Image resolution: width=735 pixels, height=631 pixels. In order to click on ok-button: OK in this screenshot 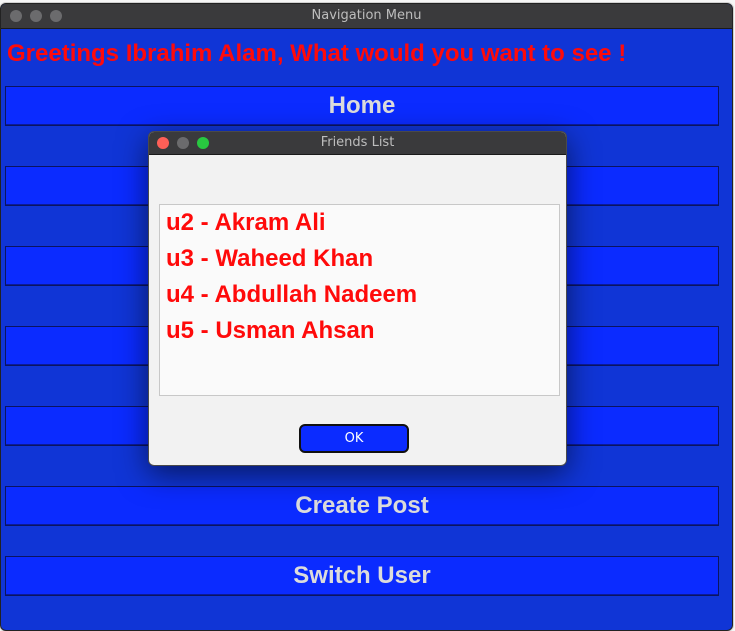, I will do `click(354, 438)`.